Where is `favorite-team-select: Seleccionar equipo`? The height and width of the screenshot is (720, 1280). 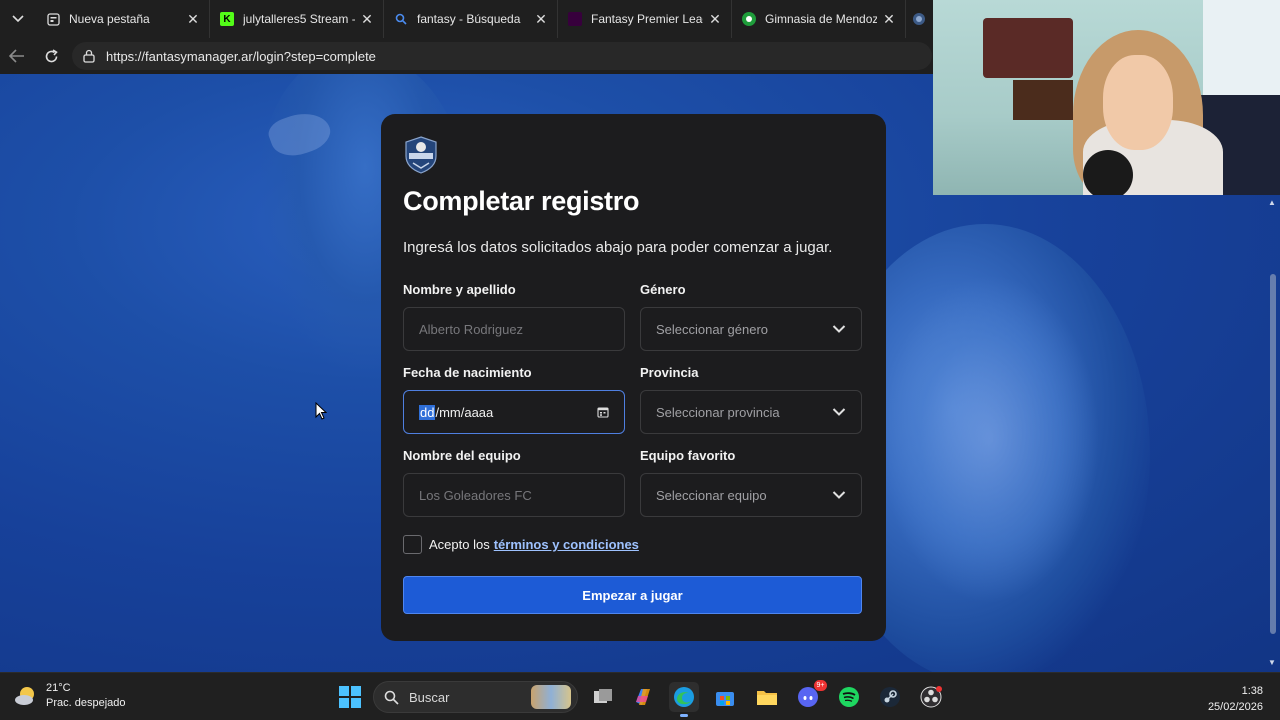
favorite-team-select: Seleccionar equipo is located at coordinates (751, 495).